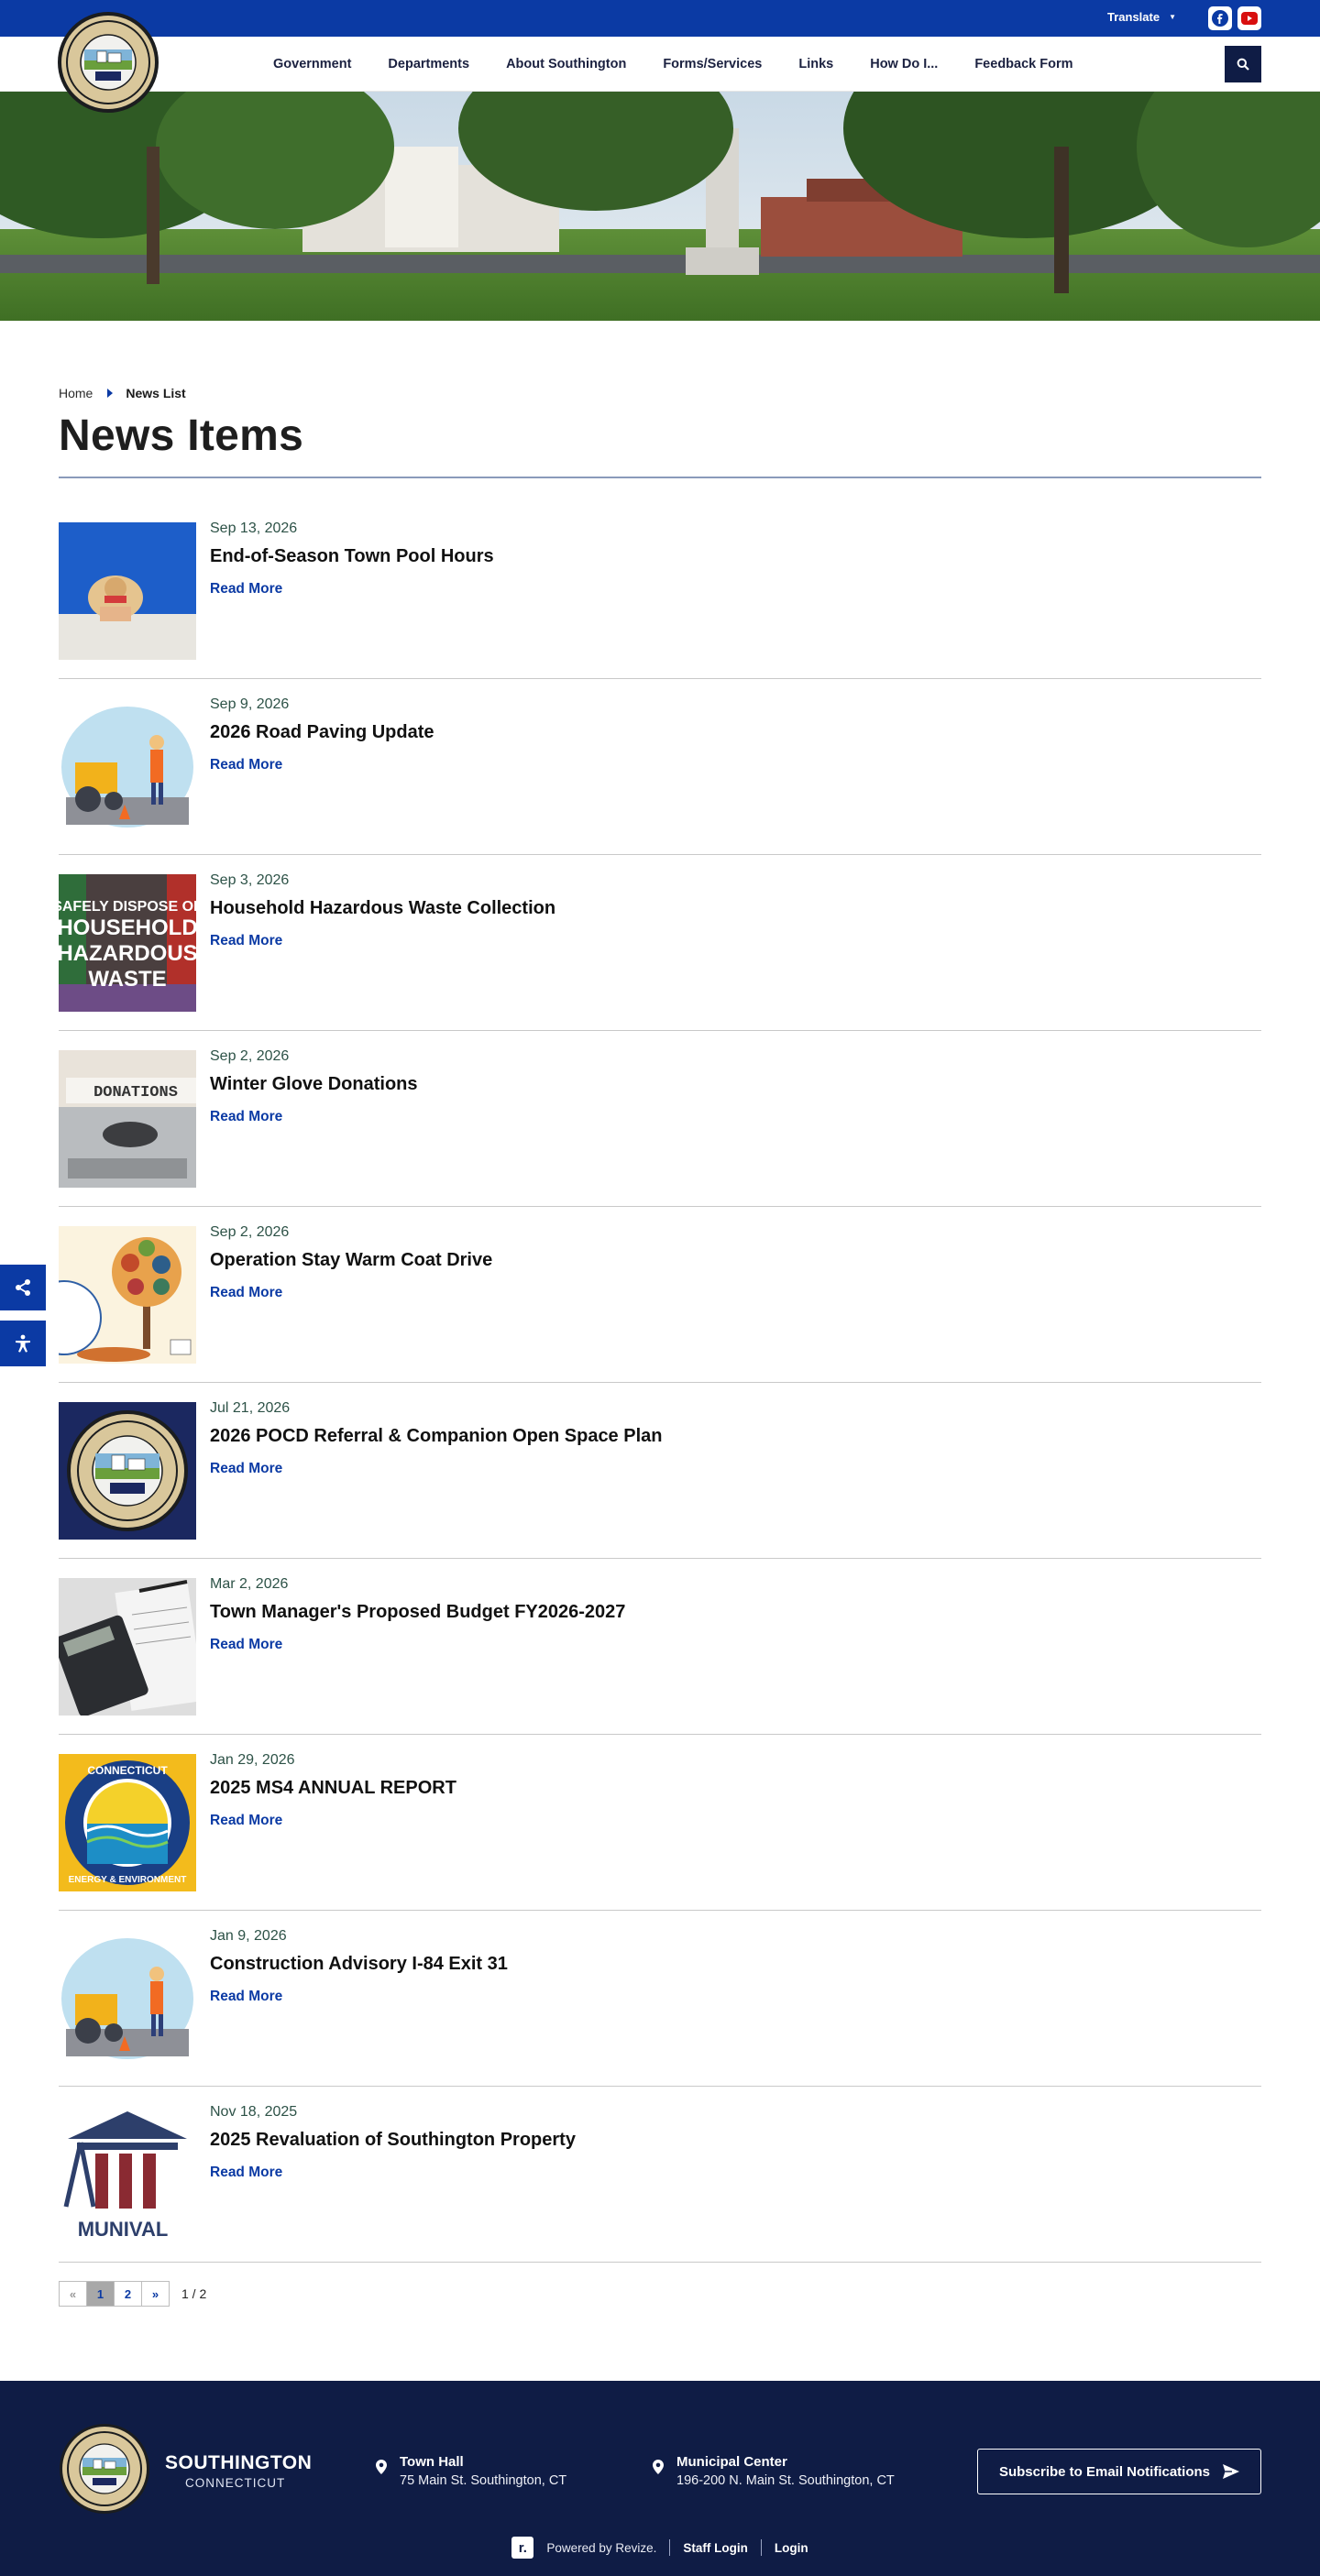  I want to click on footer-location-title: Town Hall, so click(432, 2462).